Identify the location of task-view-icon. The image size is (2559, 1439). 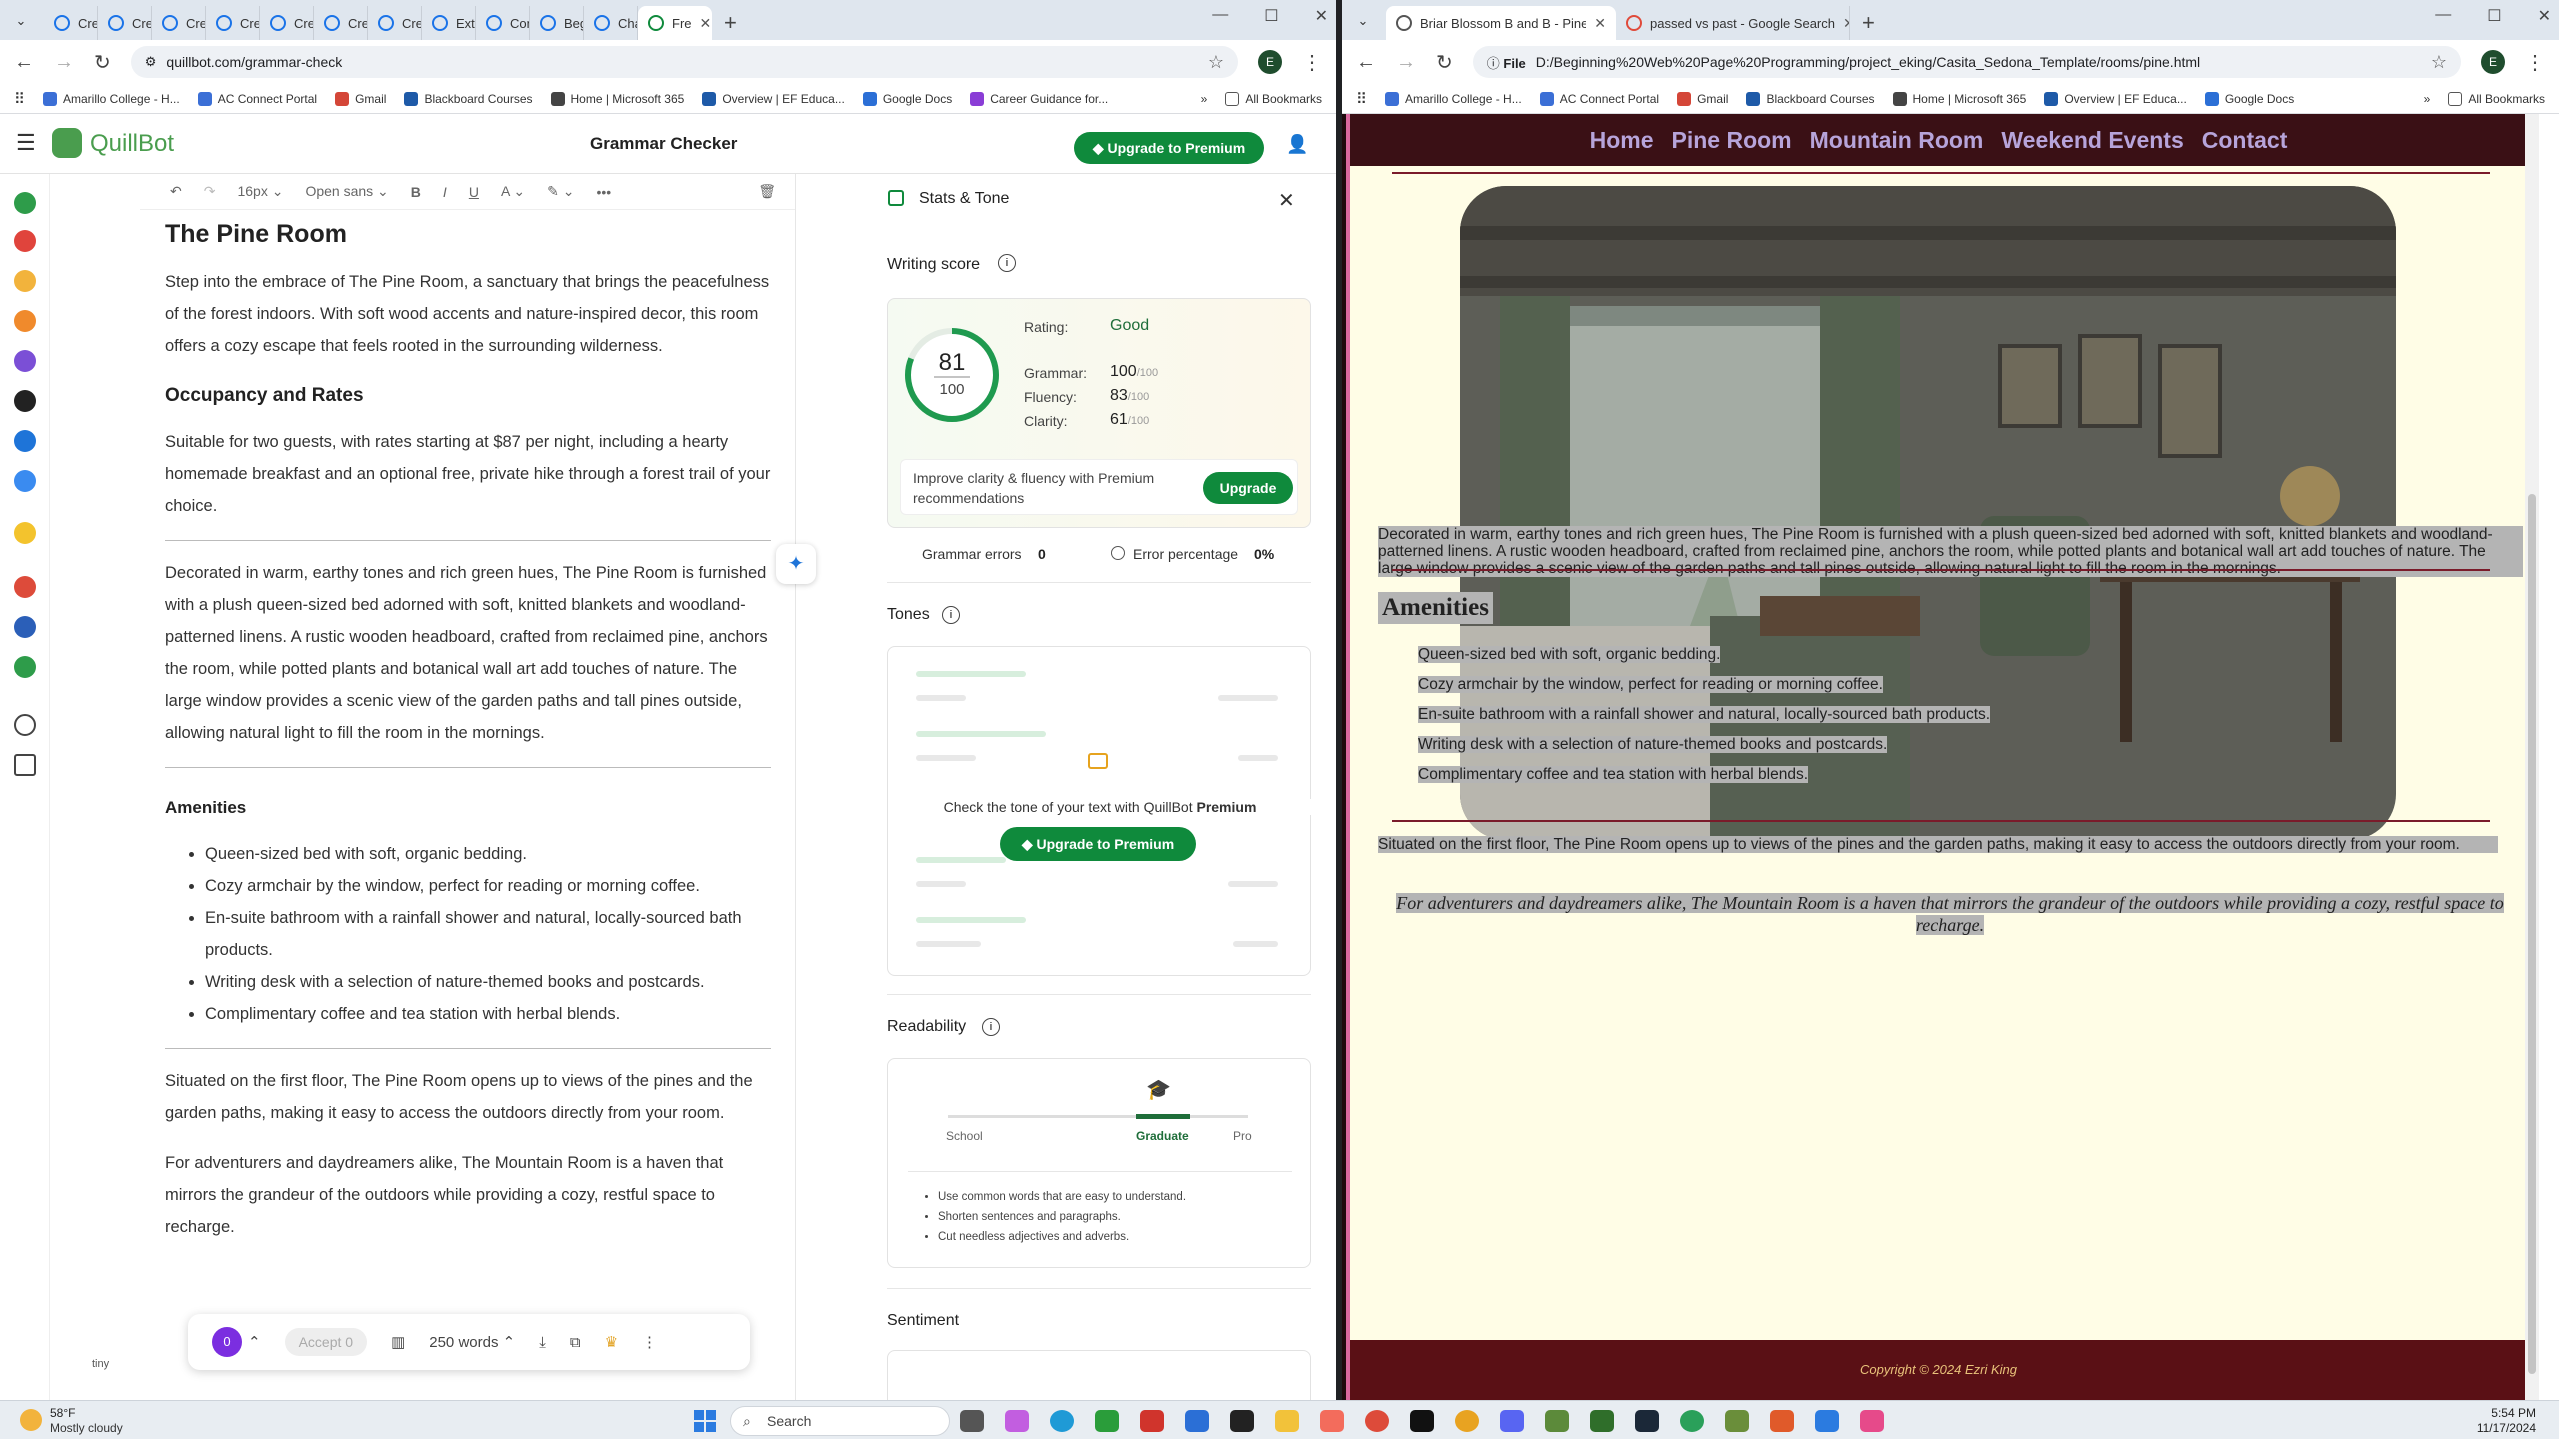
(972, 1421).